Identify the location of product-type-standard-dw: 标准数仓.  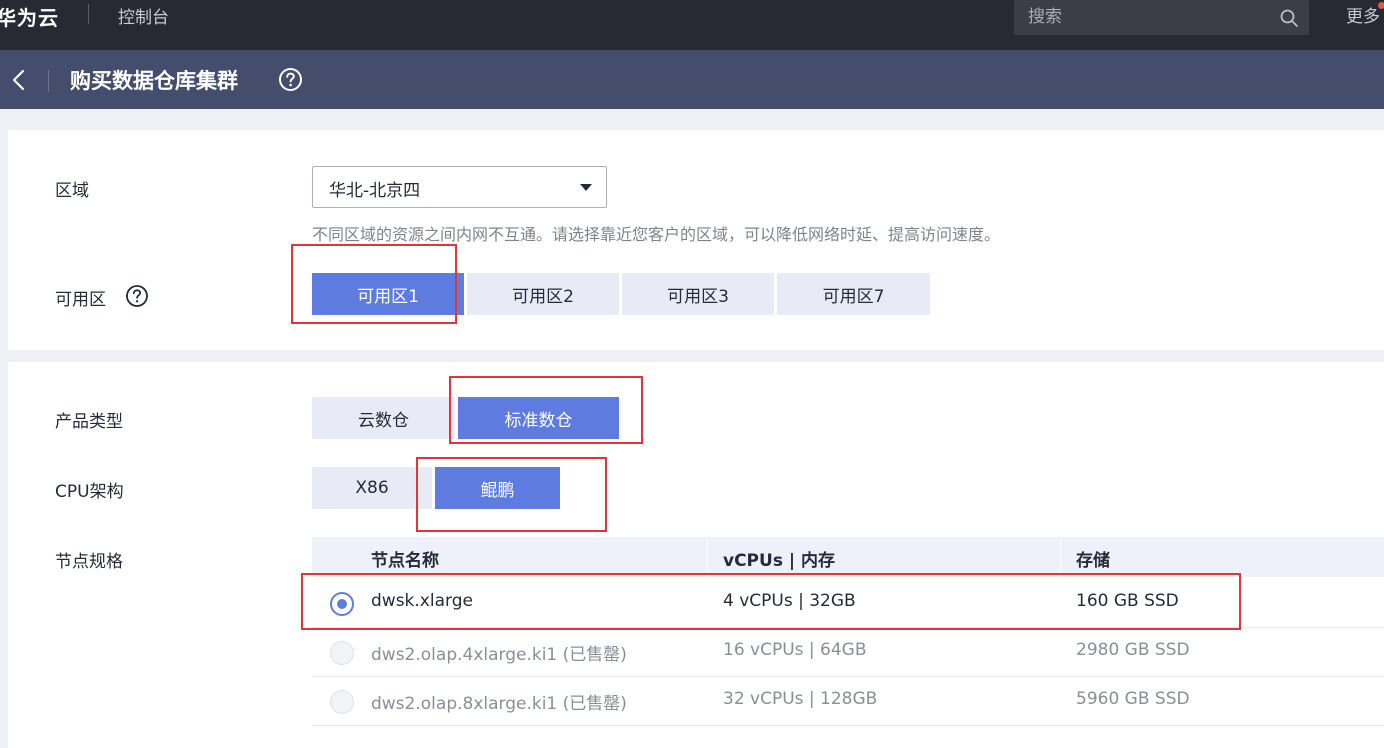
(538, 418).